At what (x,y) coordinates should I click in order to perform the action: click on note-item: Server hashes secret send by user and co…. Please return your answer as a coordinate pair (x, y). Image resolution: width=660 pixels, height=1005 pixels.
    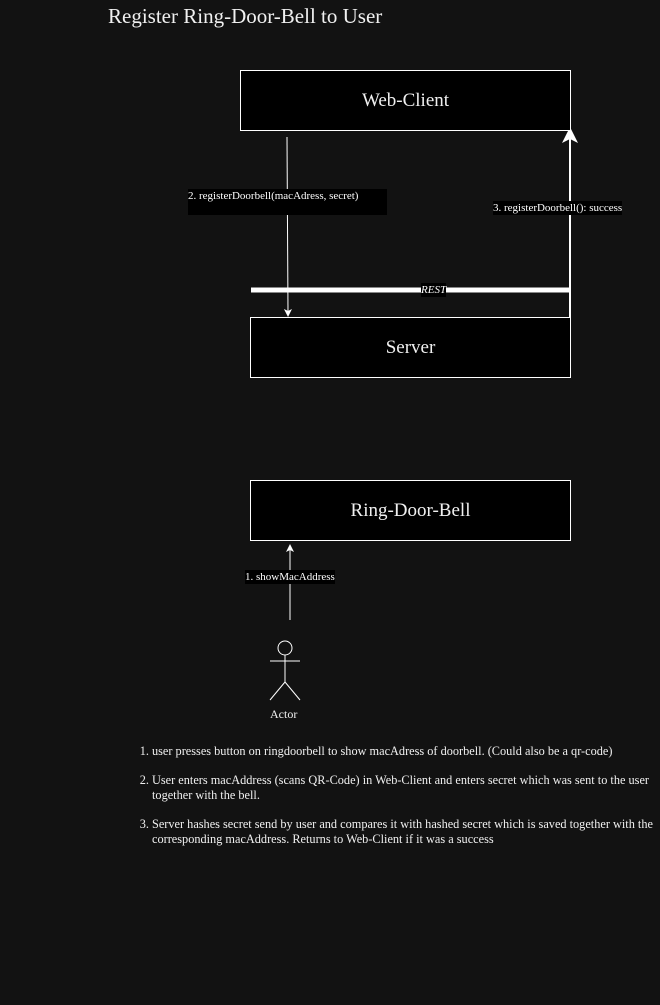
    Looking at the image, I should click on (406, 832).